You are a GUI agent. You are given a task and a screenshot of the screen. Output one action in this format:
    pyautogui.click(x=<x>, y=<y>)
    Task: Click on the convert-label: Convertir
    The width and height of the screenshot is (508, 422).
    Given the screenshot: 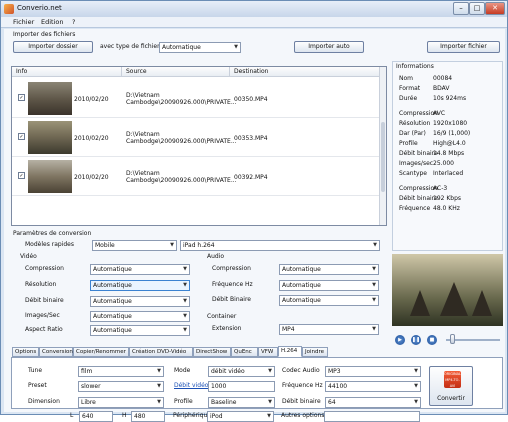 What is the action you would take?
    pyautogui.click(x=451, y=398)
    